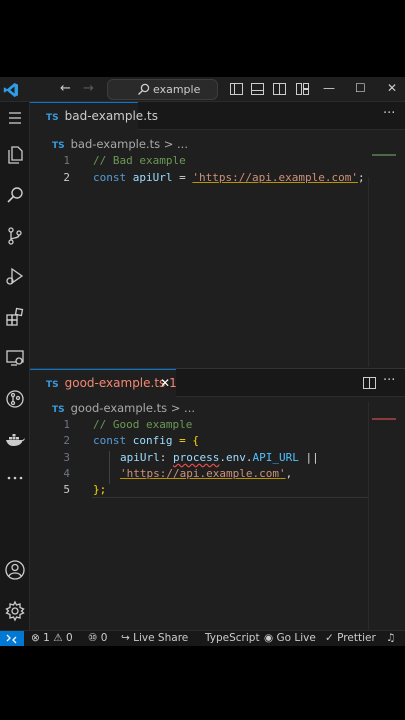 Image resolution: width=405 pixels, height=720 pixels. I want to click on top-editor-tabbar: TS bad-example.ts ···, so click(217, 116).